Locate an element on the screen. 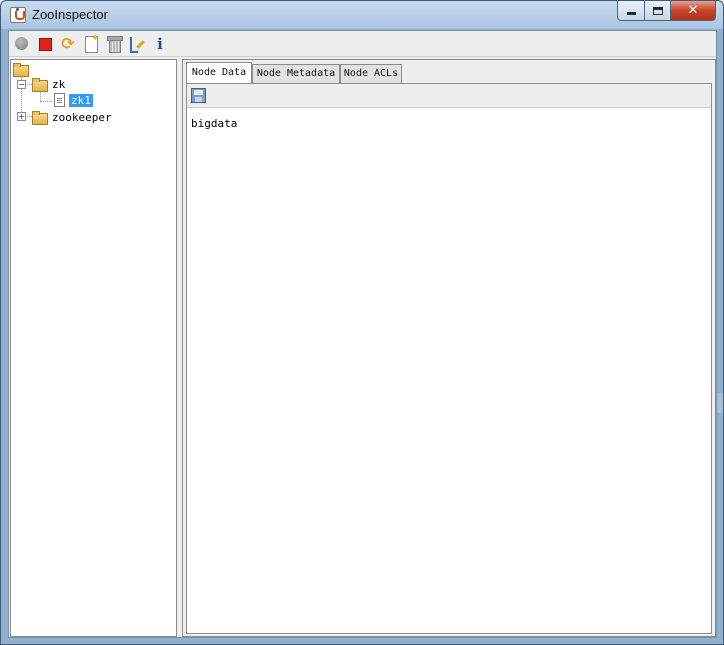 The image size is (724, 645). add-node-button is located at coordinates (91, 43).